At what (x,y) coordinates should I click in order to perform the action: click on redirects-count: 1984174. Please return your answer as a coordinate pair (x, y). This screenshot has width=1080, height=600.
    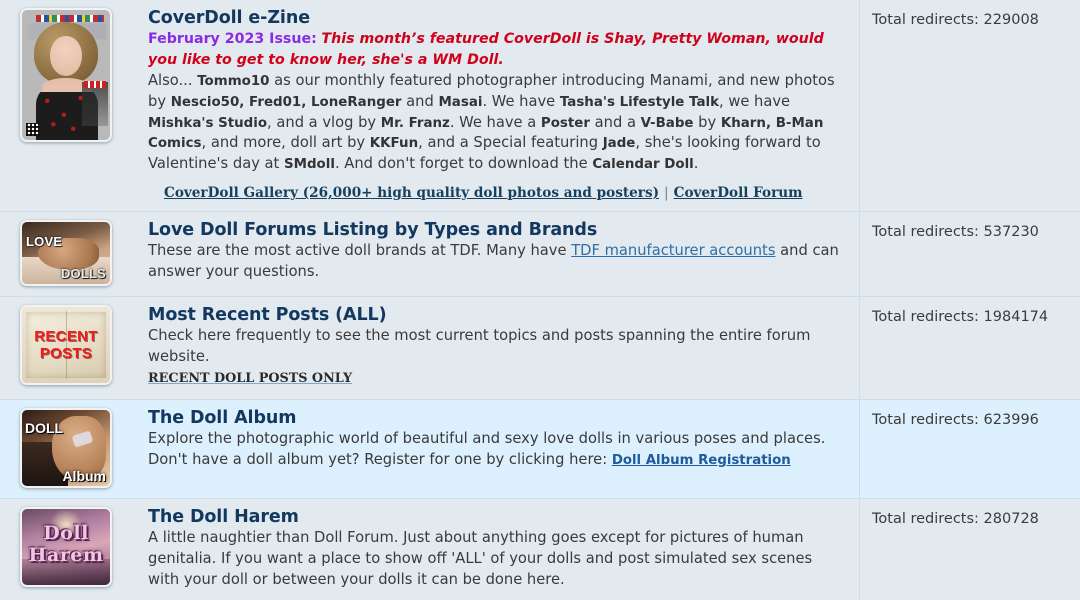
    Looking at the image, I should click on (1016, 317).